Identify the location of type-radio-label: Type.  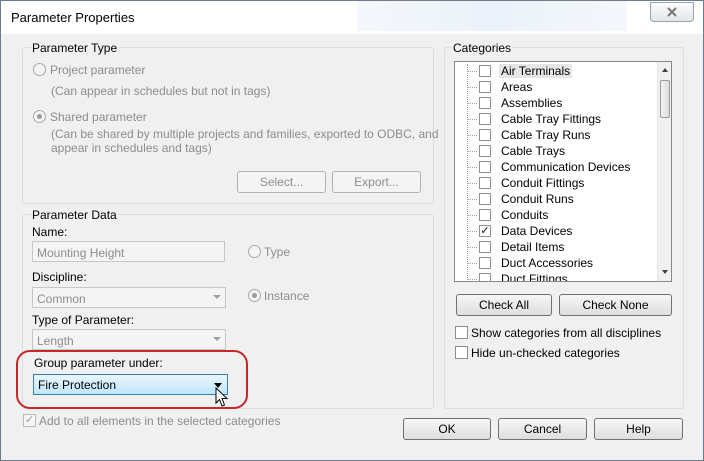
(277, 252).